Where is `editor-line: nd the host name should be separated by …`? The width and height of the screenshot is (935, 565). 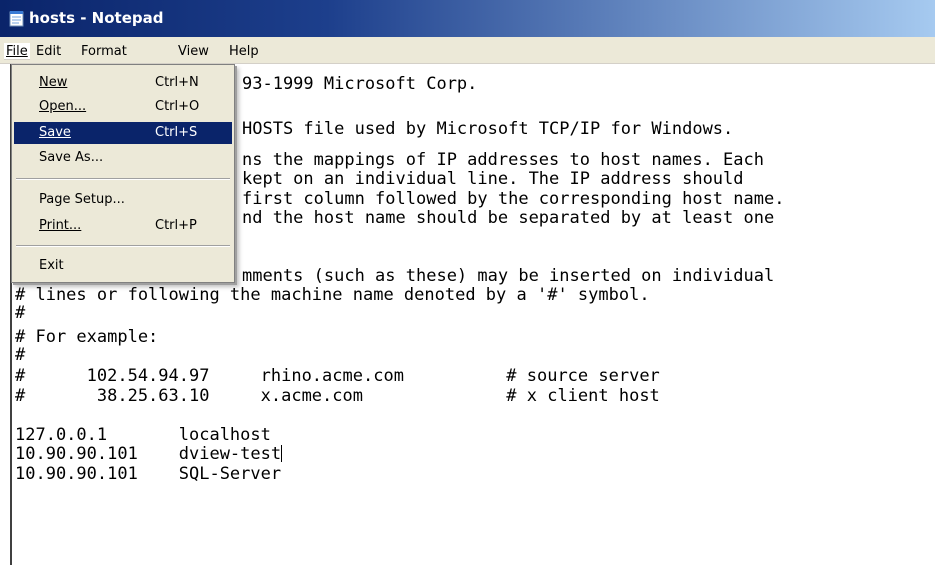 editor-line: nd the host name should be separated by … is located at coordinates (508, 218).